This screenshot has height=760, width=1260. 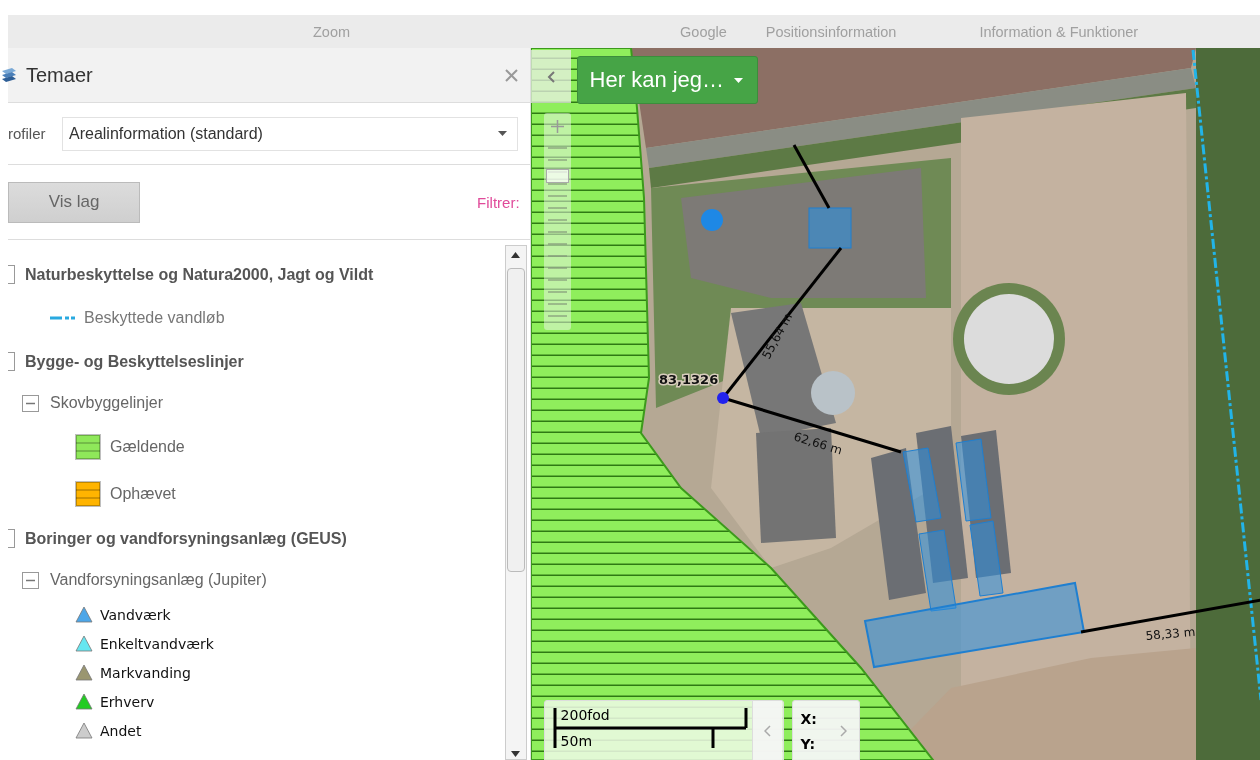 I want to click on show-layers-button: Vis lag, so click(x=74, y=202).